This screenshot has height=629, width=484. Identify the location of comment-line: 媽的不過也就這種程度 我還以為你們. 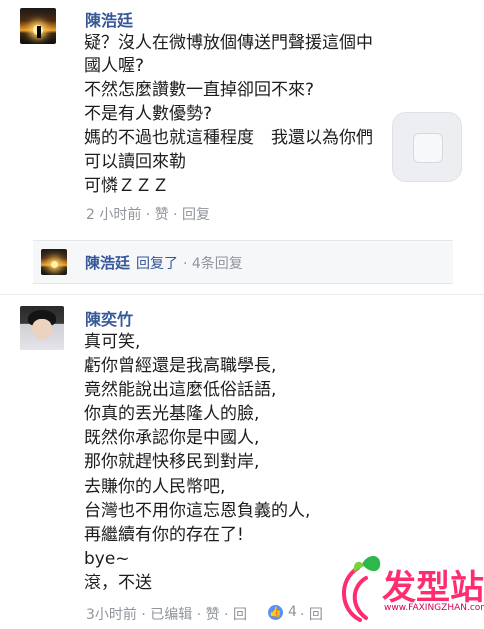
(228, 138).